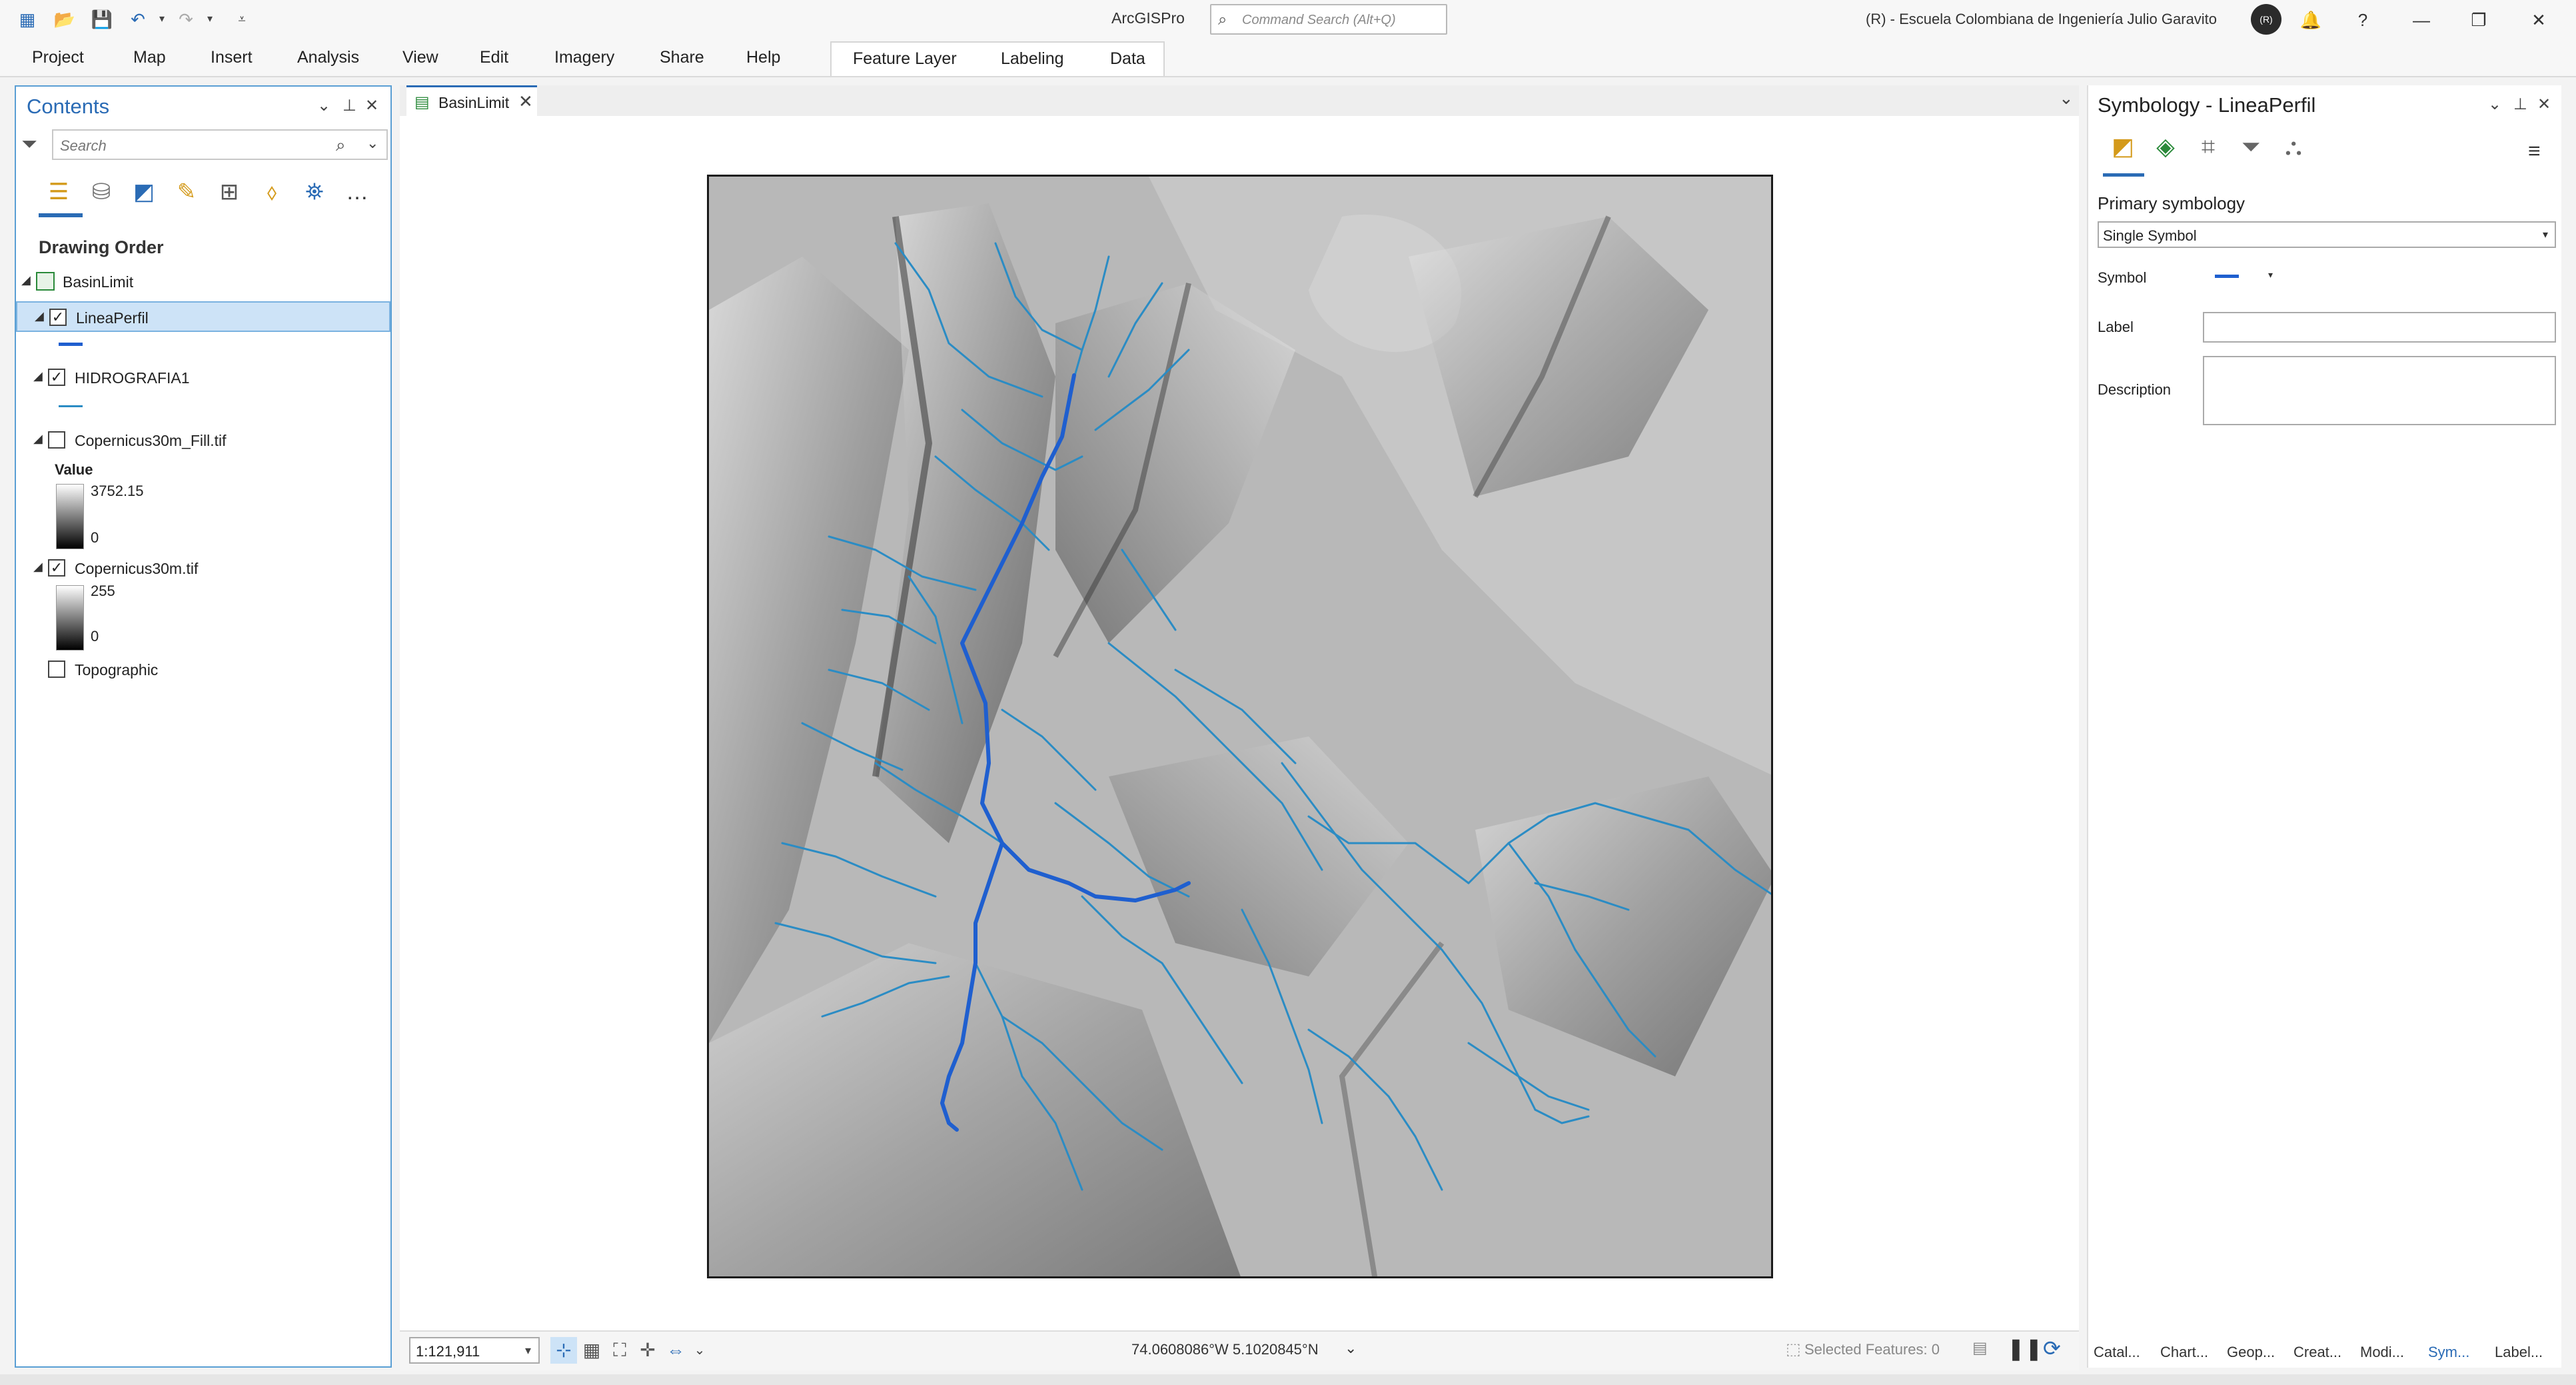 The height and width of the screenshot is (1385, 2576). What do you see at coordinates (210, 19) in the screenshot?
I see `redo-dropdown-icon: ▾` at bounding box center [210, 19].